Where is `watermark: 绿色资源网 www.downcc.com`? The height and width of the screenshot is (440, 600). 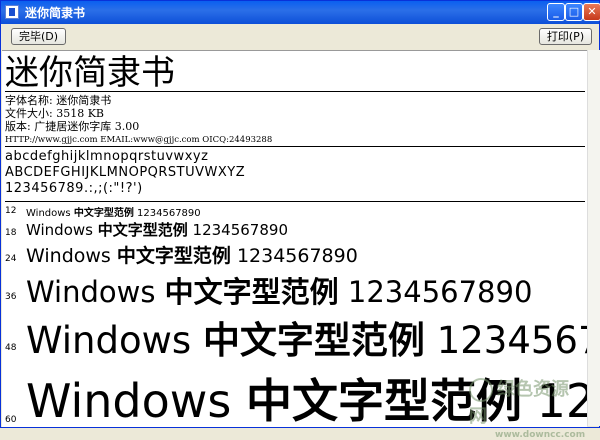
watermark: 绿色资源网 www.downcc.com is located at coordinates (527, 409).